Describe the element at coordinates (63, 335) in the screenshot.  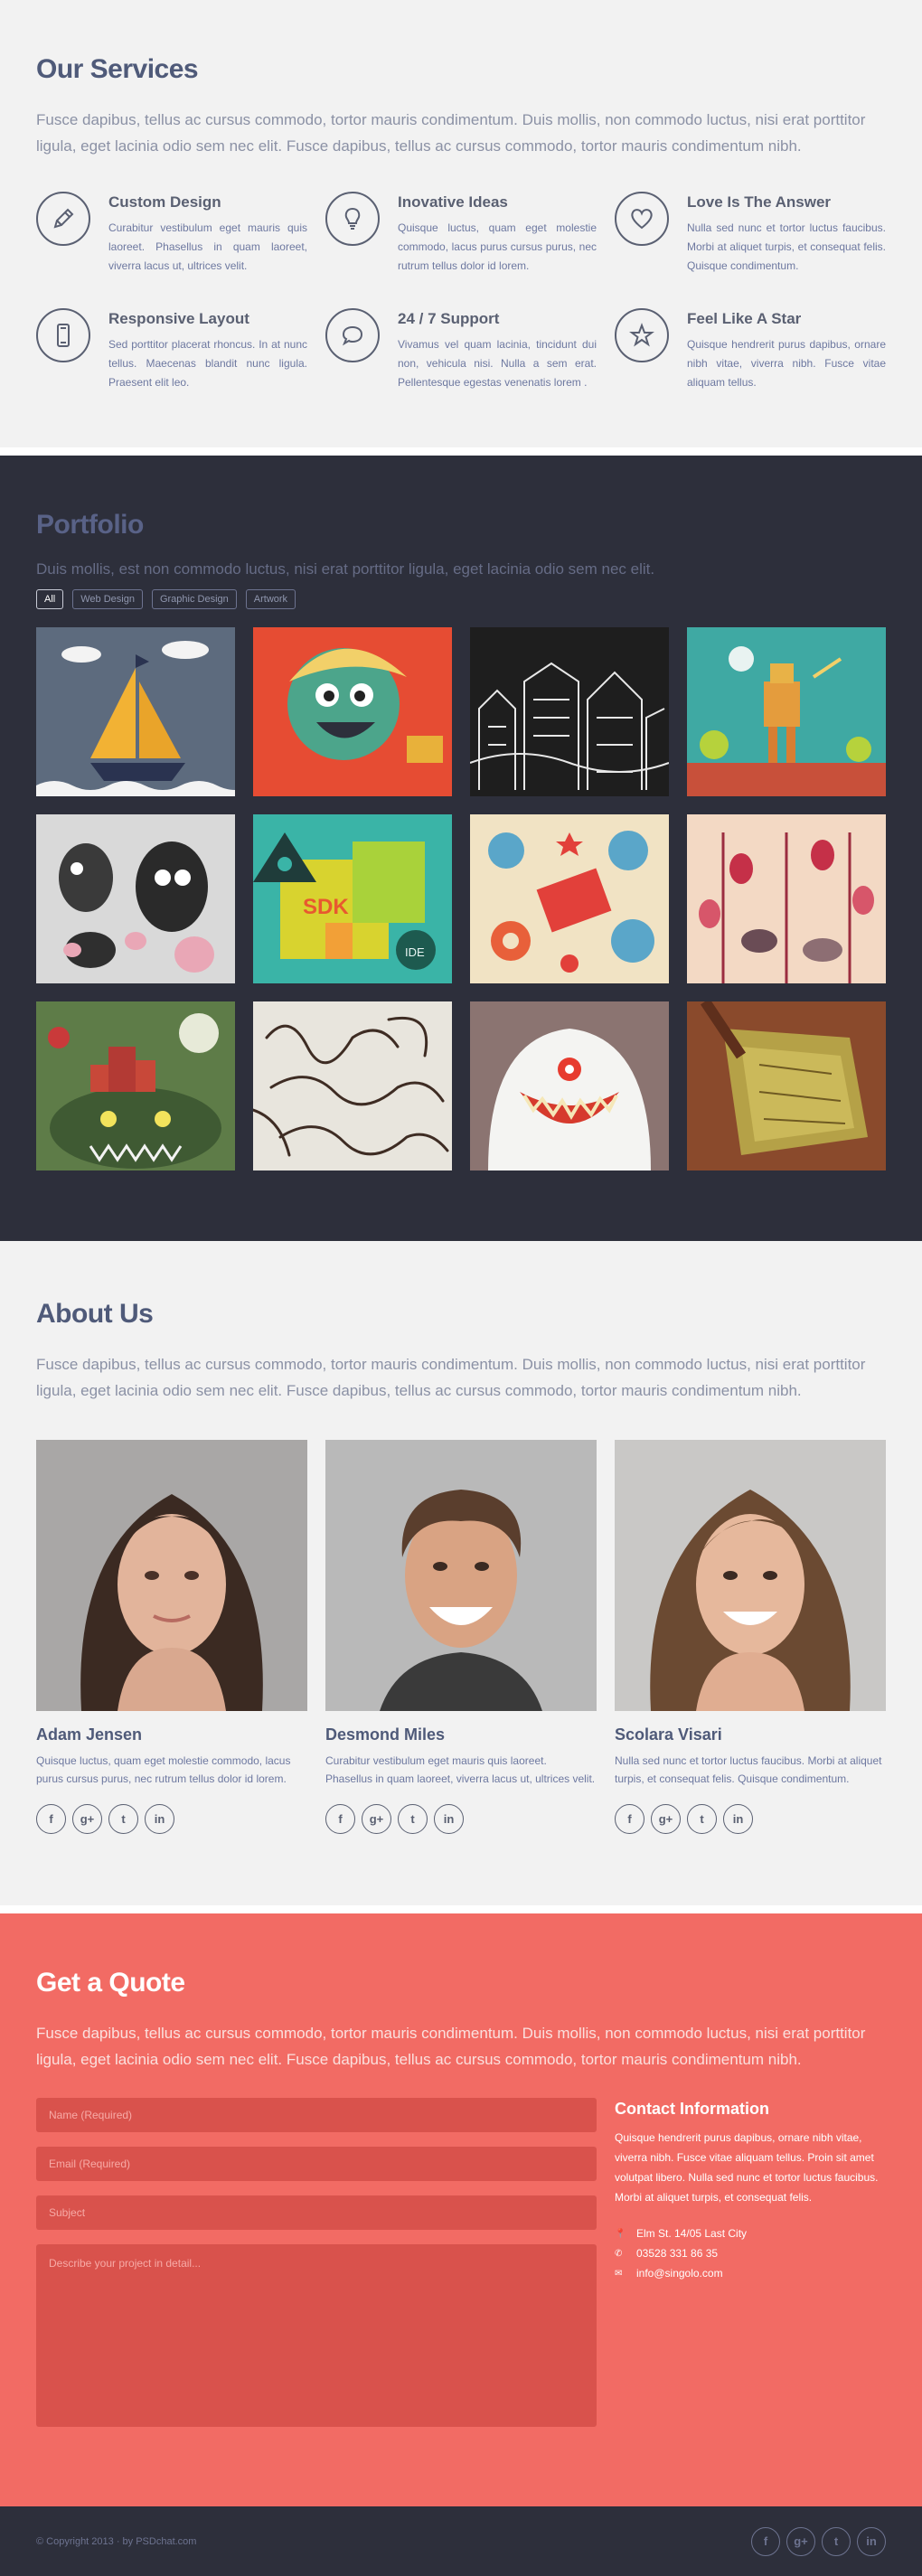
I see `mobile-icon` at that location.